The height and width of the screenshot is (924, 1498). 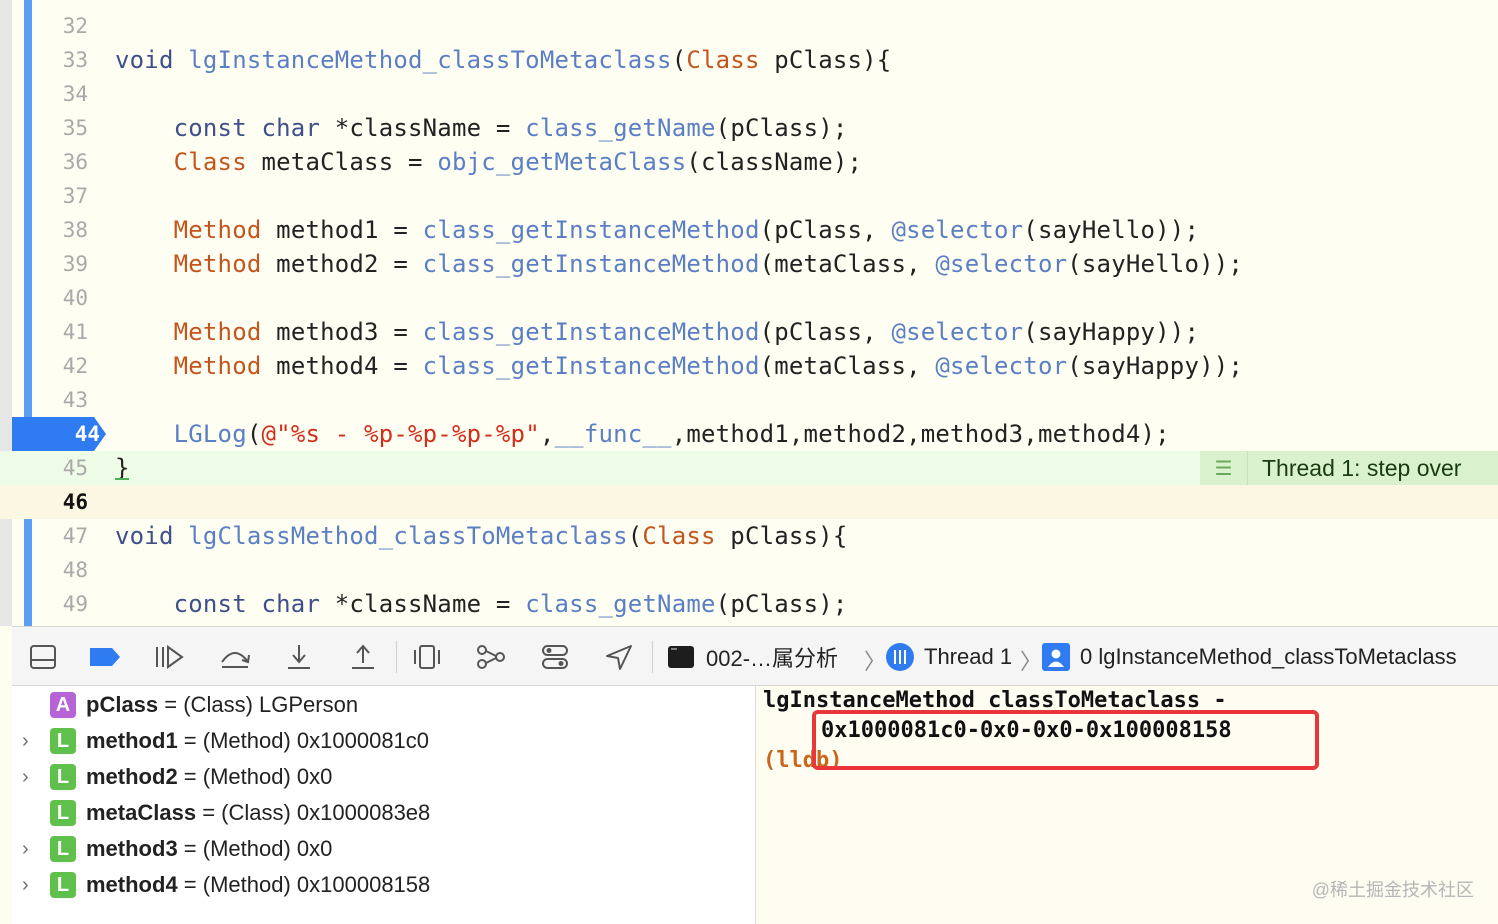 I want to click on variable-row: › Lmethod4 = (Method) 0x100008158, so click(x=384, y=885).